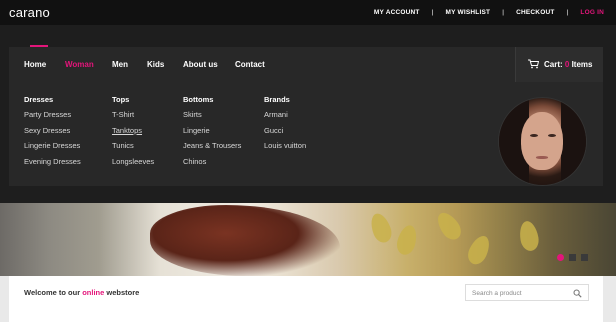 The height and width of the screenshot is (322, 616). What do you see at coordinates (133, 114) in the screenshot?
I see `menu-link-t-shirt: T-Shirt` at bounding box center [133, 114].